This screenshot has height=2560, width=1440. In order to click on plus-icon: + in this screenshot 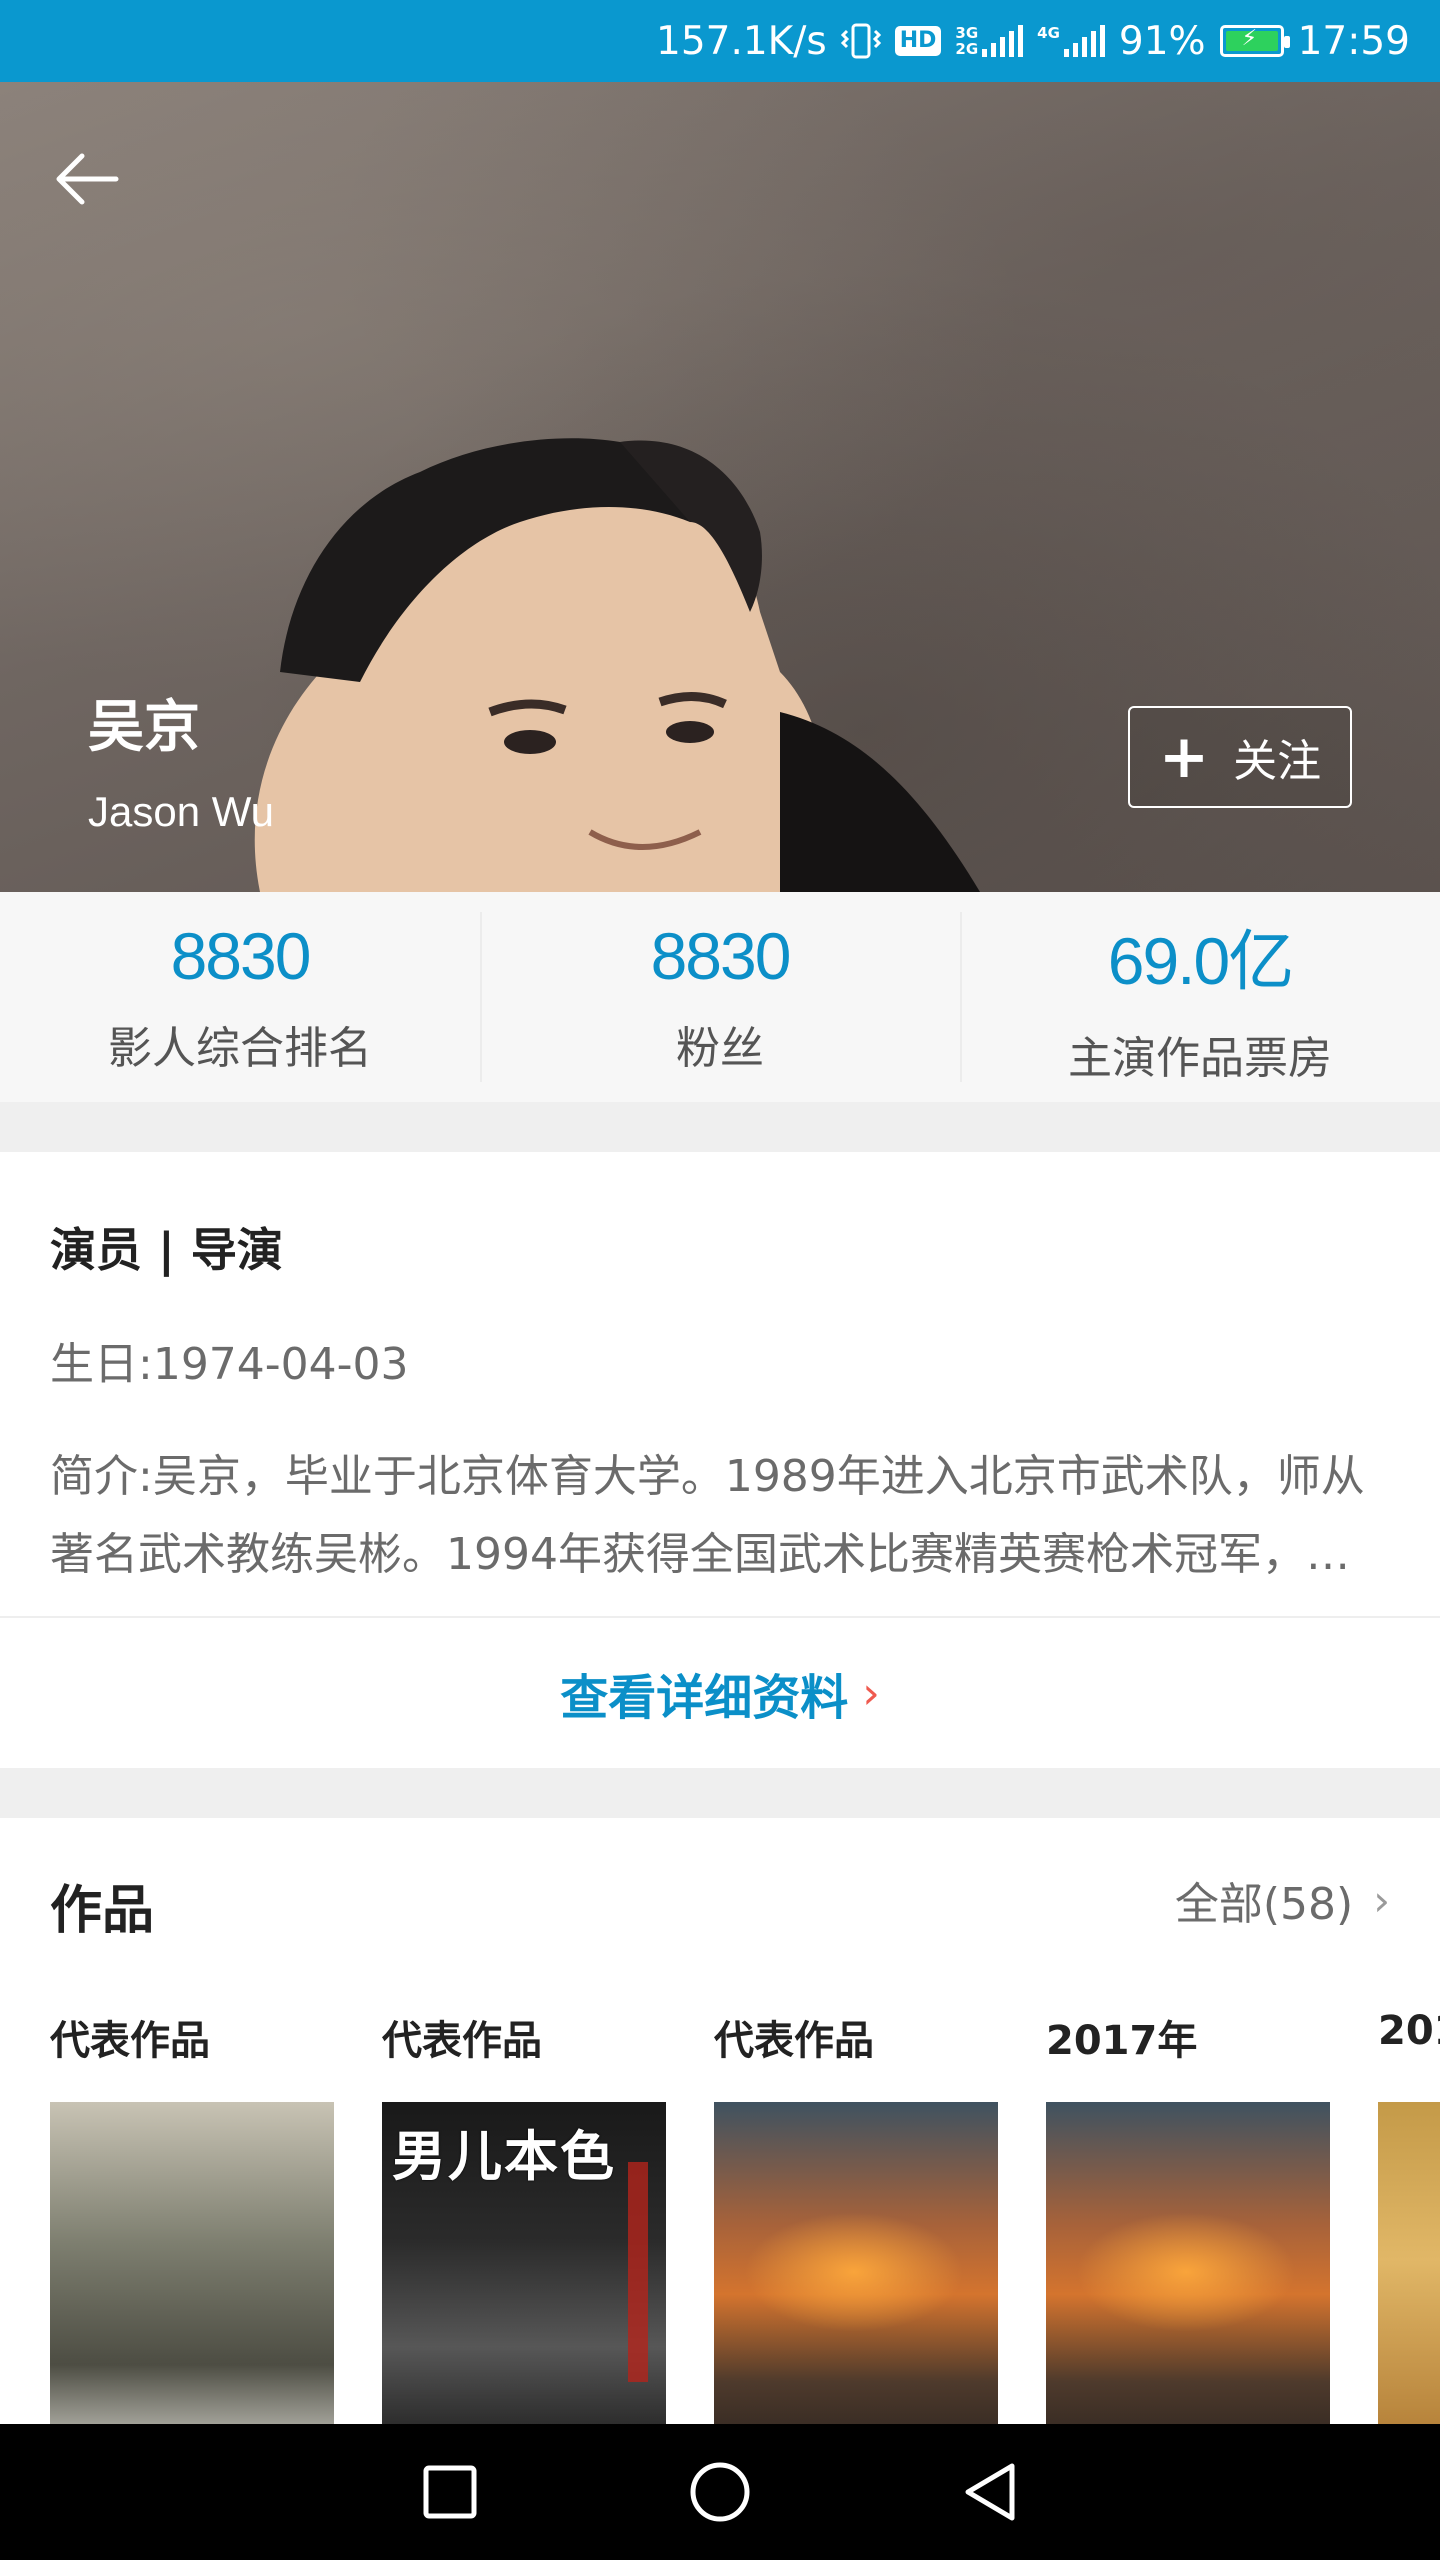, I will do `click(1184, 757)`.